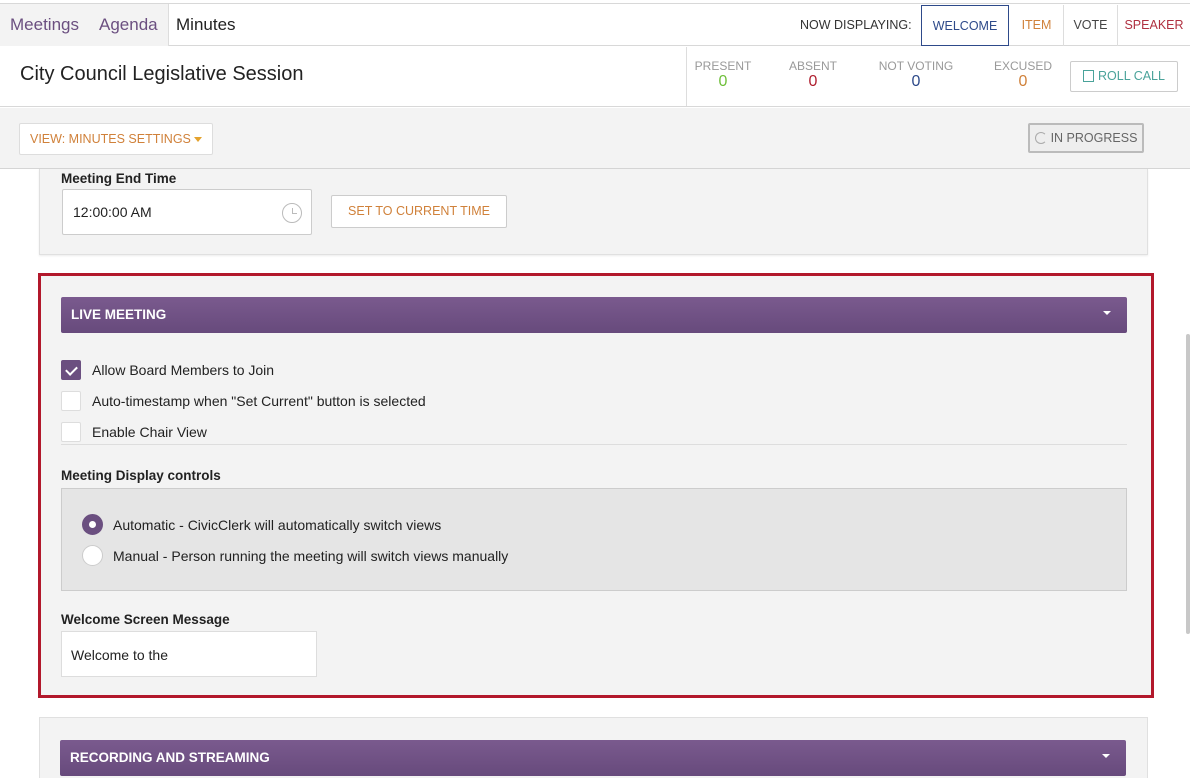  I want to click on auto-timestamp-checkbox, so click(71, 401).